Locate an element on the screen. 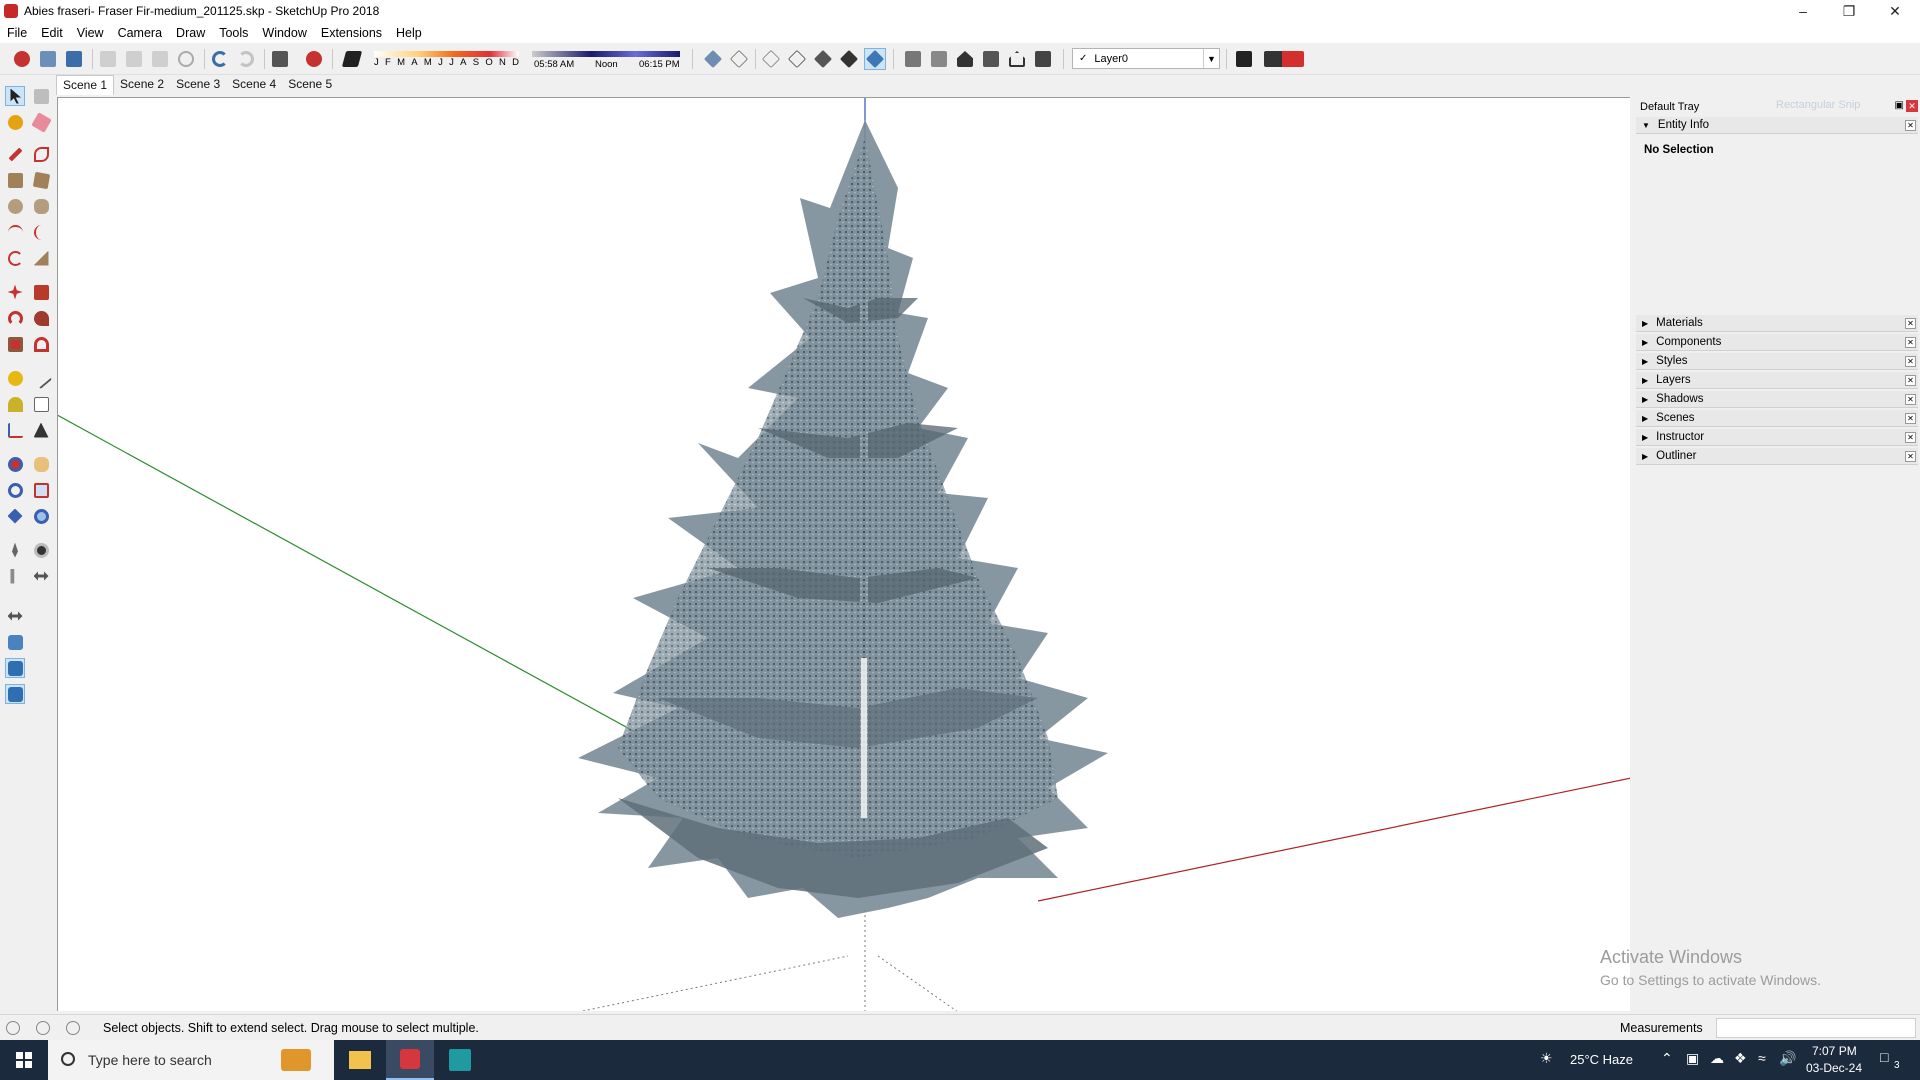 Image resolution: width=1920 pixels, height=1080 pixels. redo-icon is located at coordinates (246, 59).